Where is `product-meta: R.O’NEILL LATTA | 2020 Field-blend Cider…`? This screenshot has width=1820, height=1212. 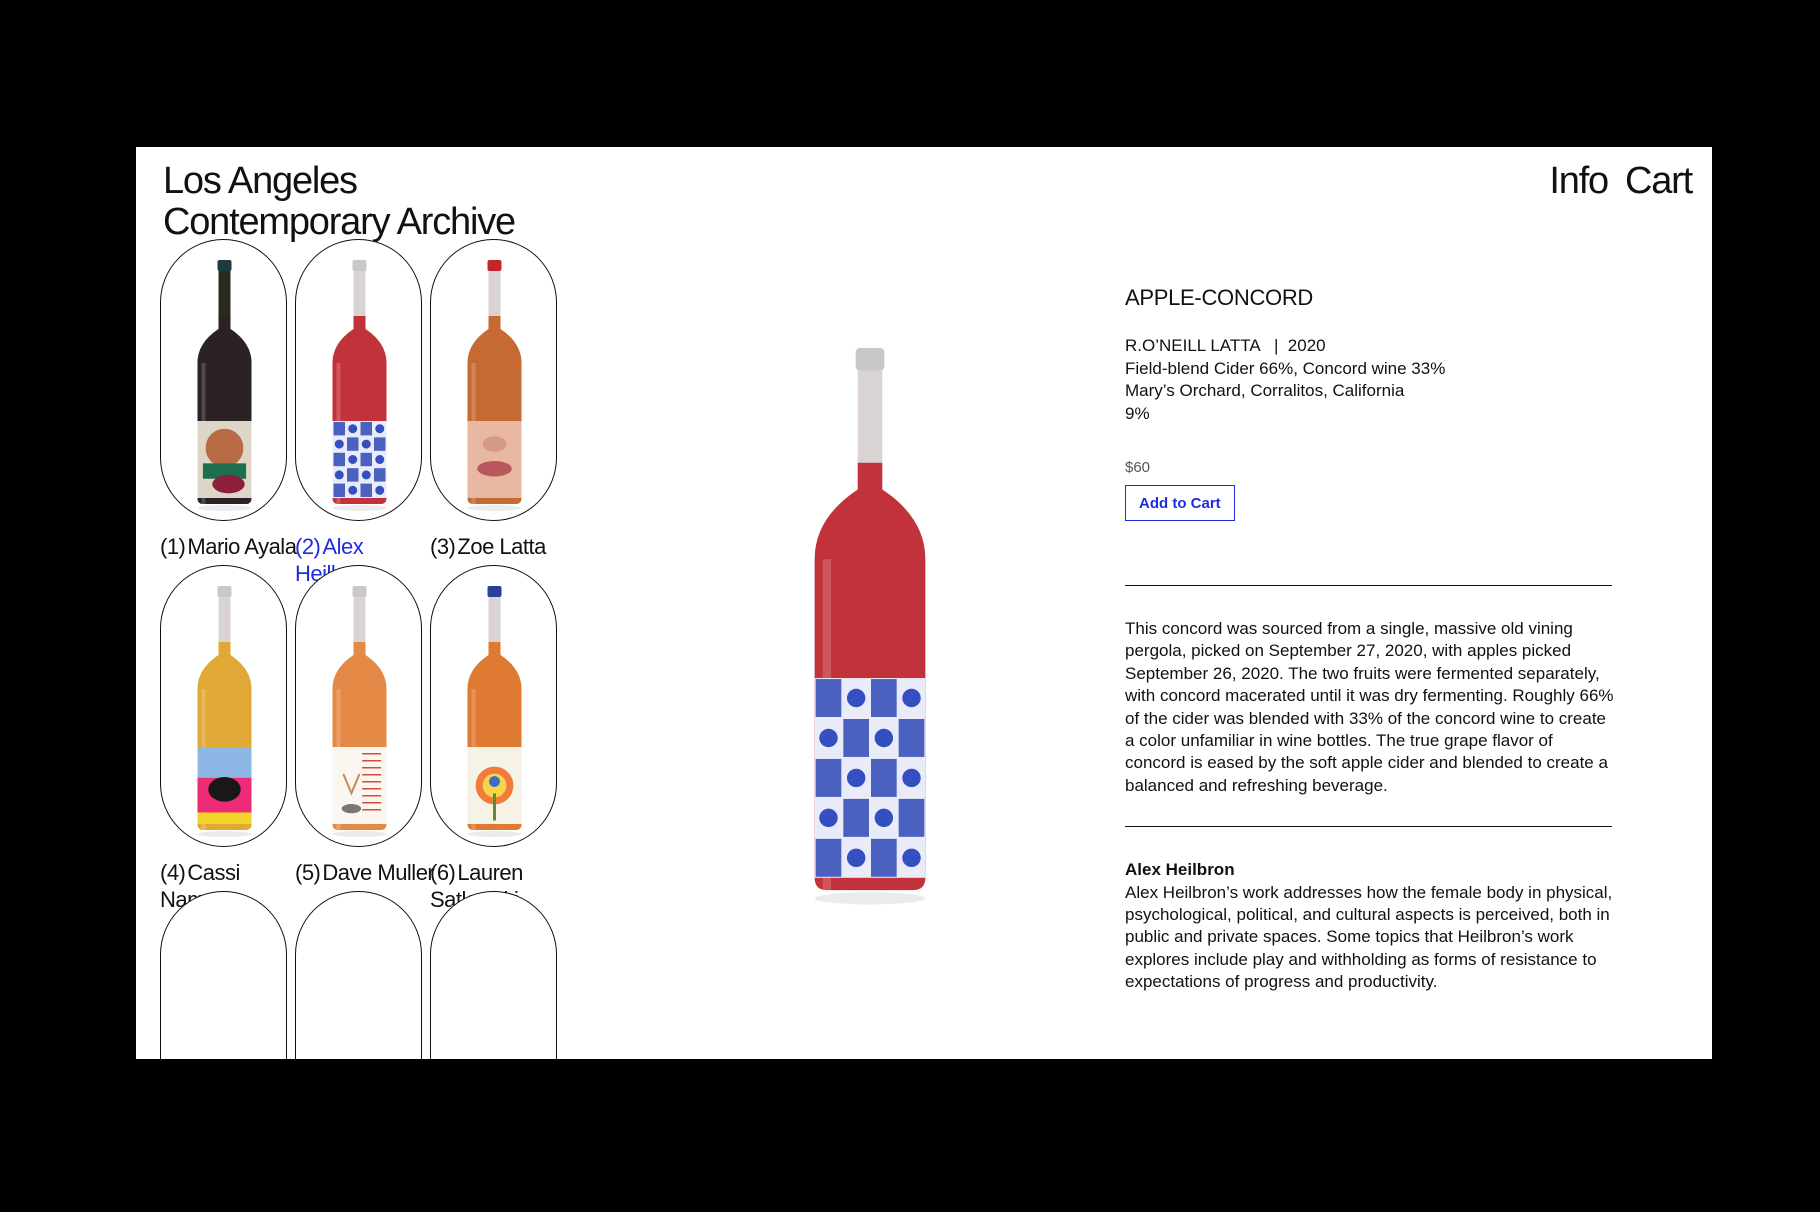
product-meta: R.O’NEILL LATTA | 2020 Field-blend Cider… is located at coordinates (1371, 380).